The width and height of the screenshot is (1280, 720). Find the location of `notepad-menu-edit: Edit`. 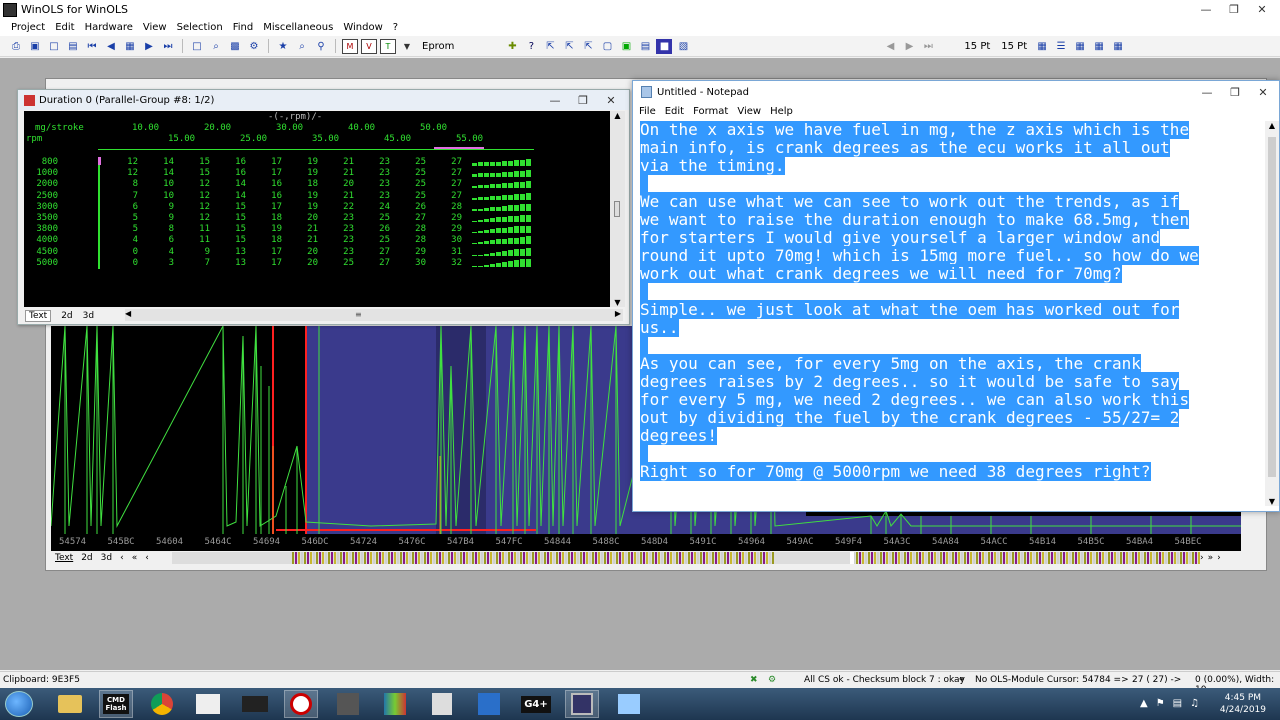

notepad-menu-edit: Edit is located at coordinates (674, 111).